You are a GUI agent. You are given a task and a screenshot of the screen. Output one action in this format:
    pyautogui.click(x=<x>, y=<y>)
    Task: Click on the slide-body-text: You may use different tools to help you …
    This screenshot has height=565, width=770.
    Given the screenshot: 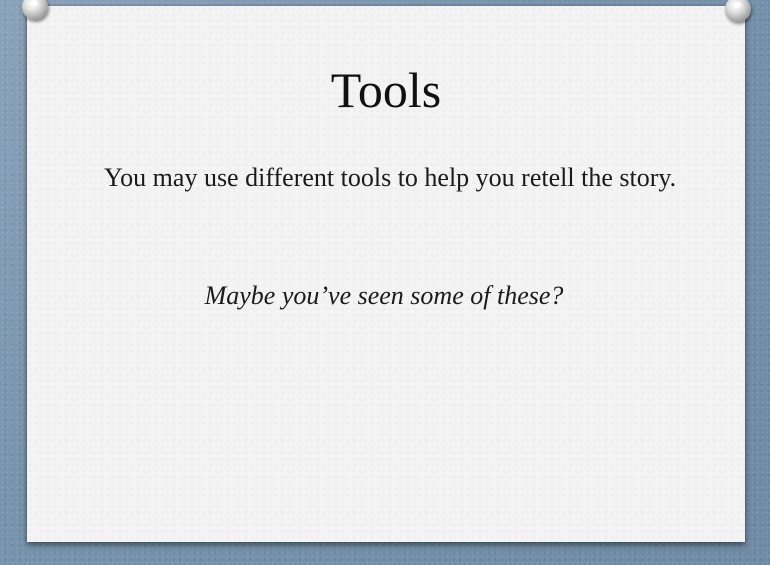 What is the action you would take?
    pyautogui.click(x=390, y=177)
    